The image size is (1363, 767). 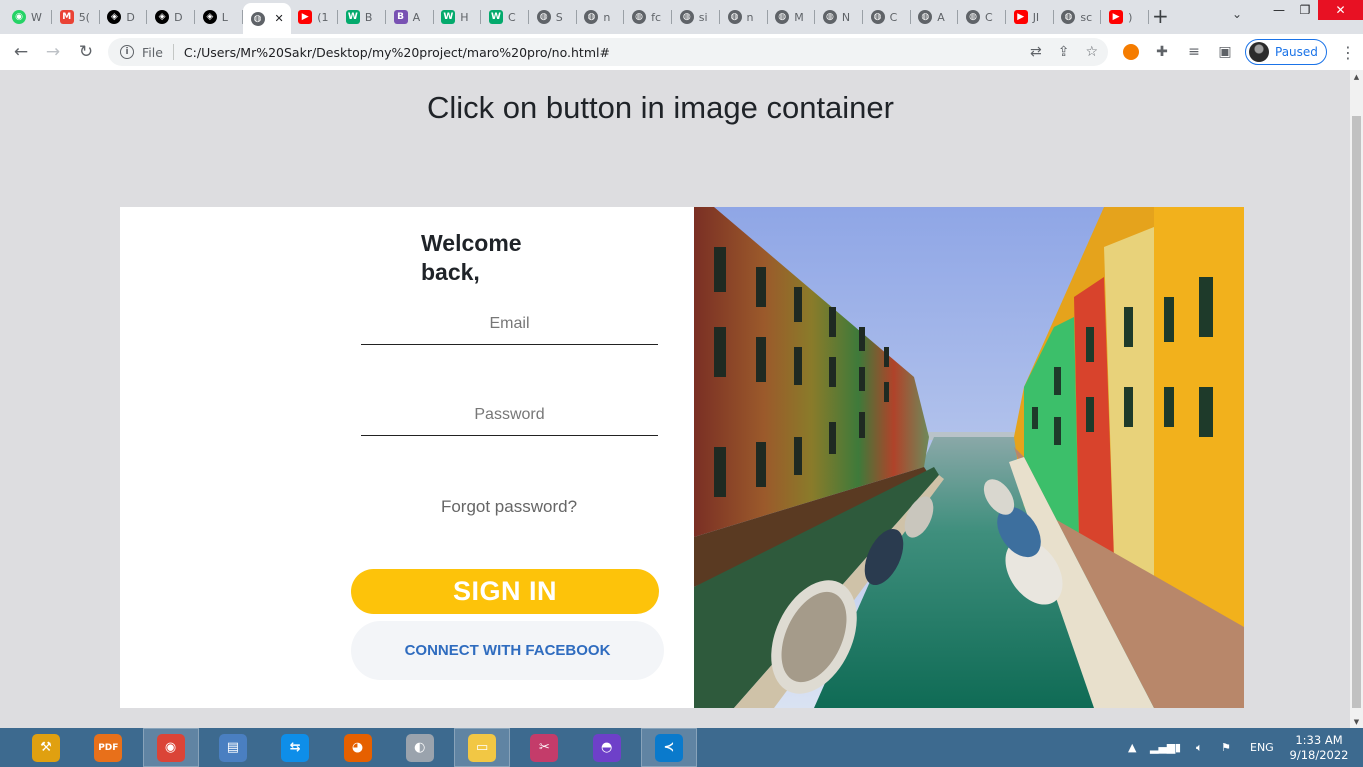 I want to click on page-scrollbar: ▲ ▼, so click(x=1356, y=399).